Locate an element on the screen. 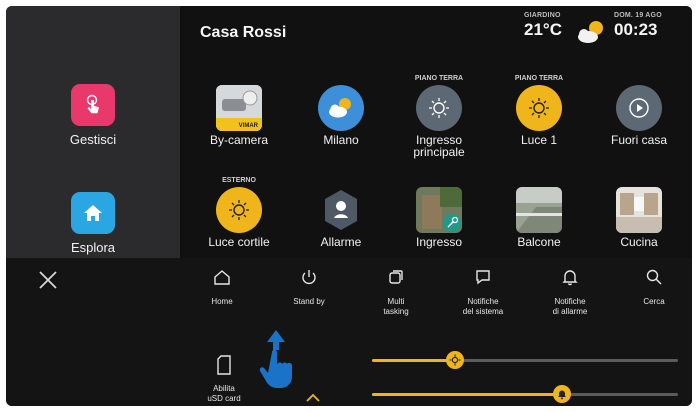 Image resolution: width=698 pixels, height=412 pixels. by-camera-icon: VIMAR is located at coordinates (239, 108).